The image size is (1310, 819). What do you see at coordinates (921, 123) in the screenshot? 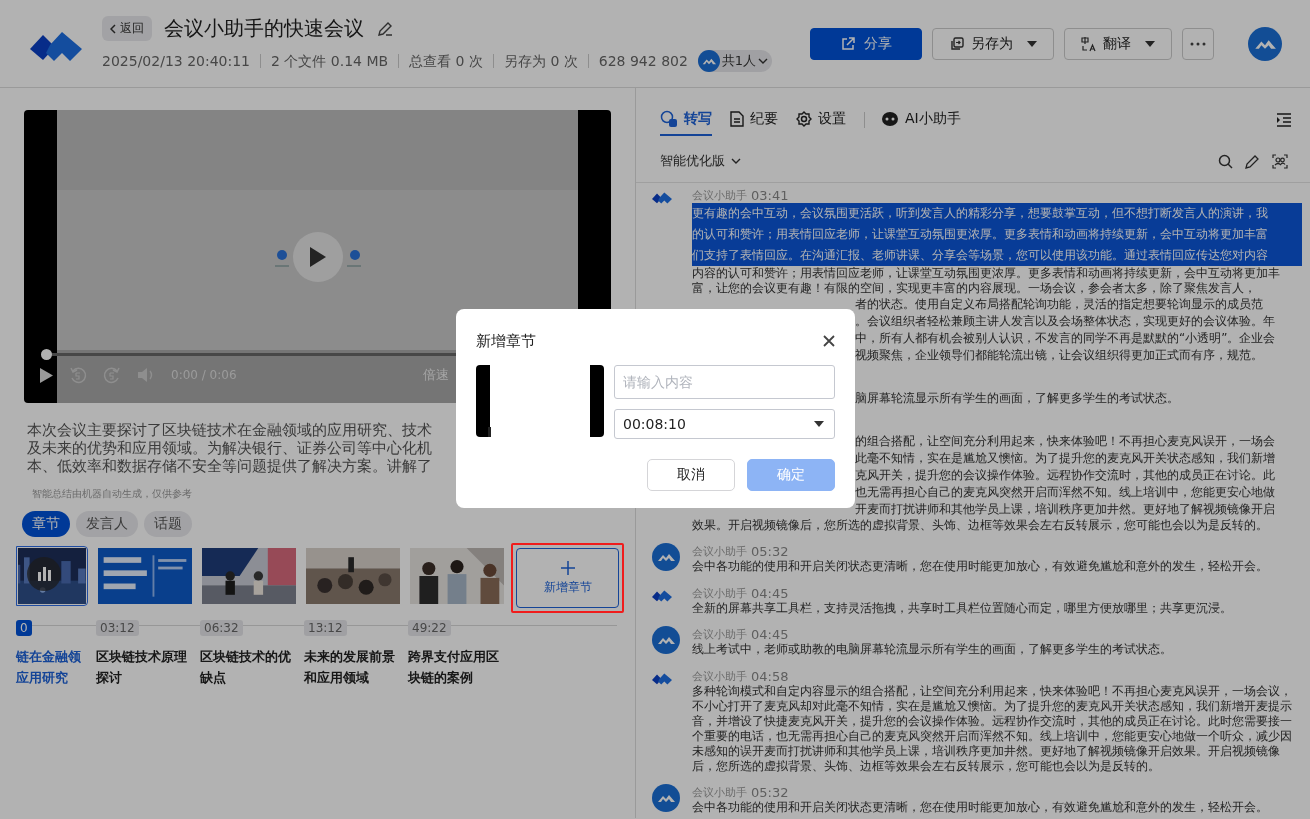
I see `panel-tab: AI小助手` at bounding box center [921, 123].